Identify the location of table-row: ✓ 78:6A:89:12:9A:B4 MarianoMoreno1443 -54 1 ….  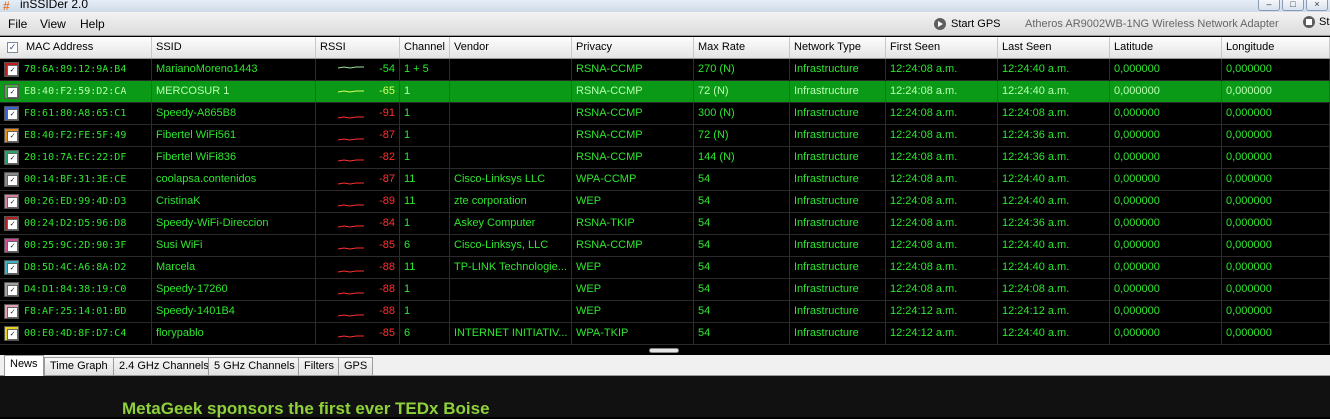
(665, 70).